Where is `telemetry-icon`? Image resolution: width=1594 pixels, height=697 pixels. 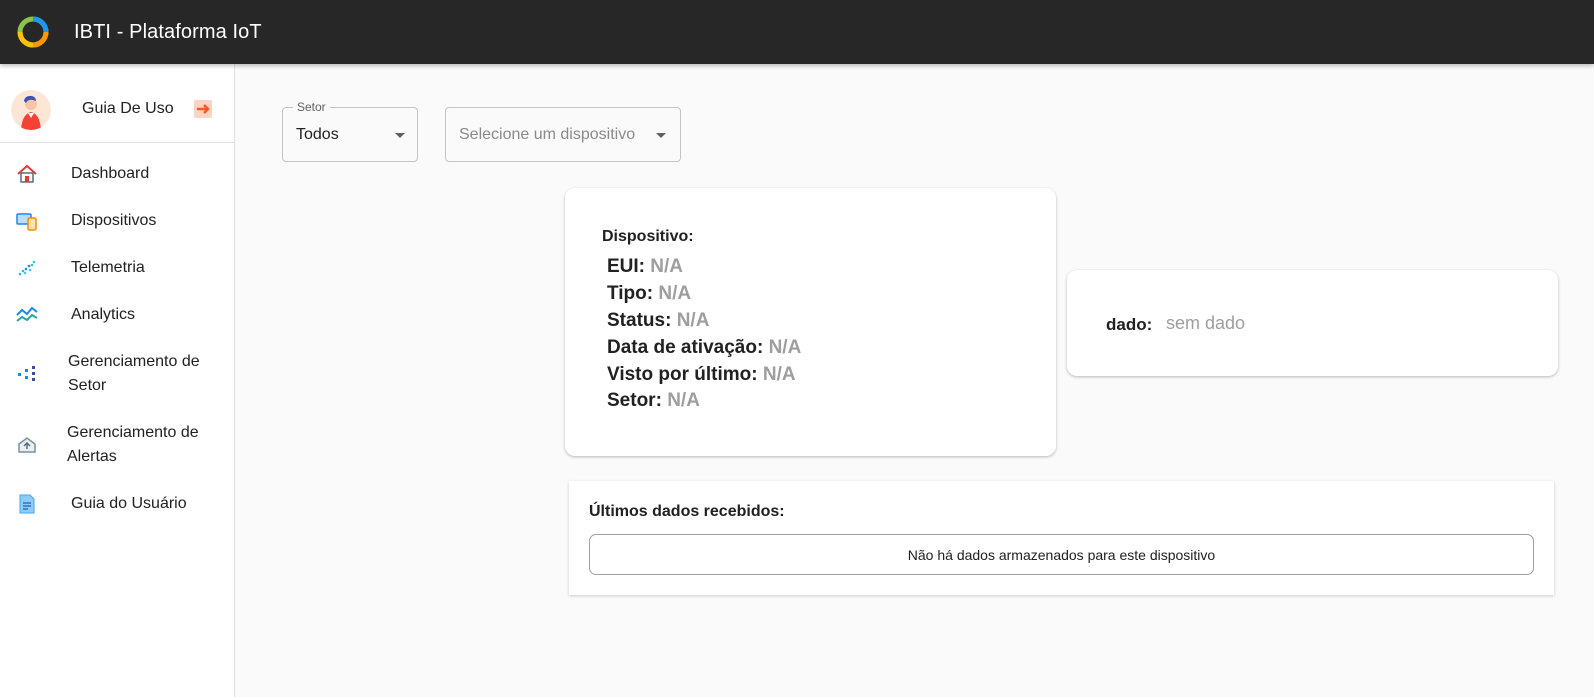
telemetry-icon is located at coordinates (27, 268).